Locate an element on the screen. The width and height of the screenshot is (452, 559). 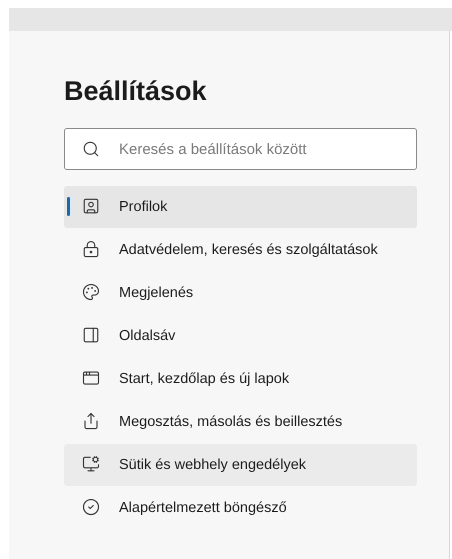
nav-item: Adatvédelem, keresés és szolgáltatások is located at coordinates (240, 250).